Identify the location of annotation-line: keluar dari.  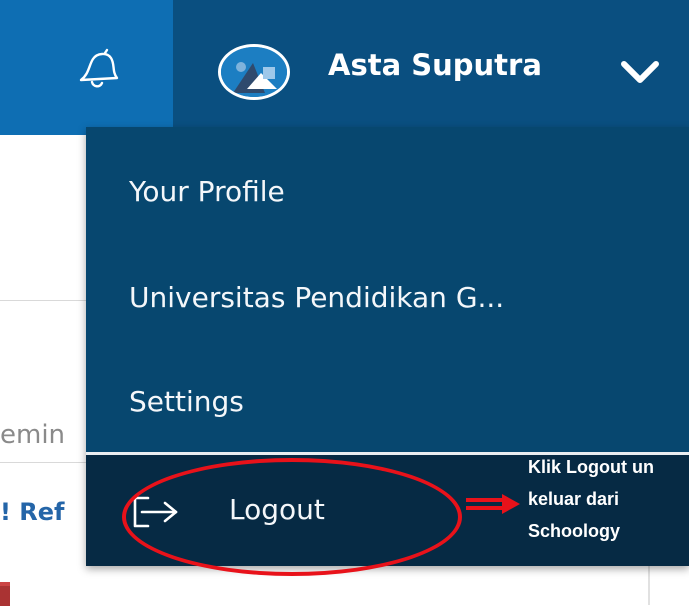
(574, 499).